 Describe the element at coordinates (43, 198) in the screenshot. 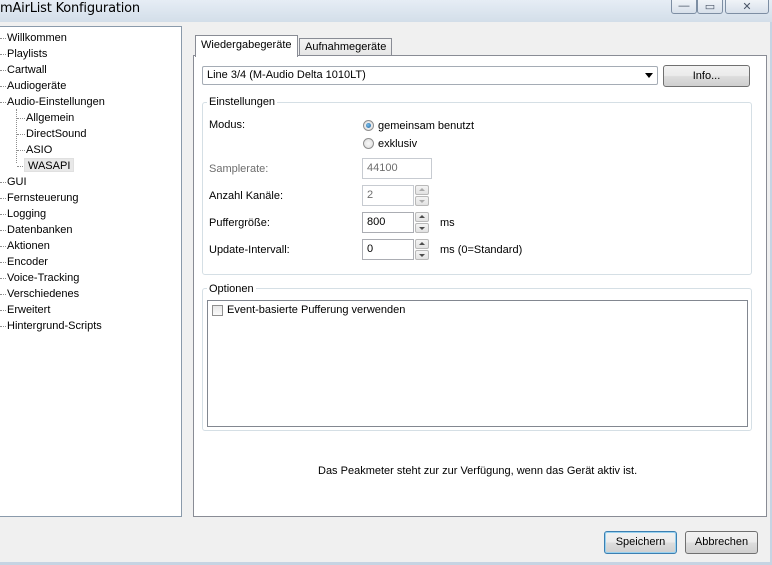

I see `tree-item-fernsteuerung: Fernsteuerung` at that location.